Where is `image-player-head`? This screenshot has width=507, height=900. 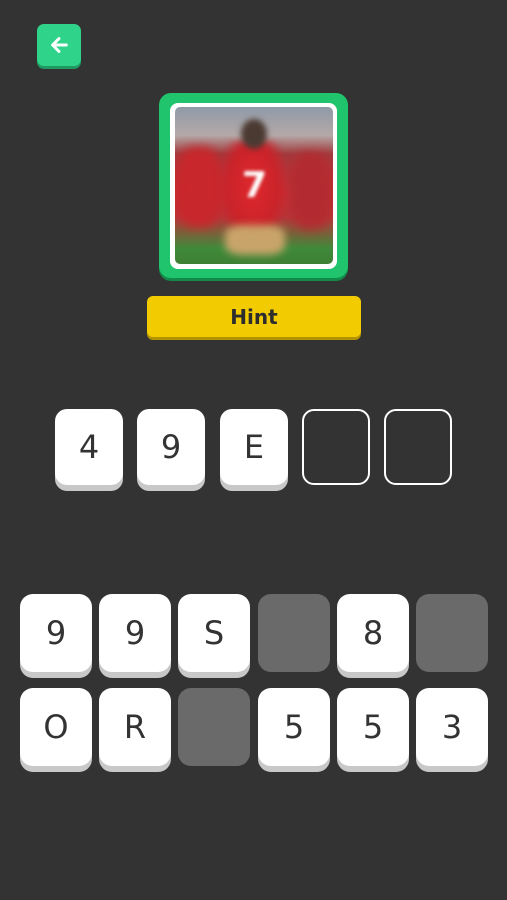 image-player-head is located at coordinates (253, 134).